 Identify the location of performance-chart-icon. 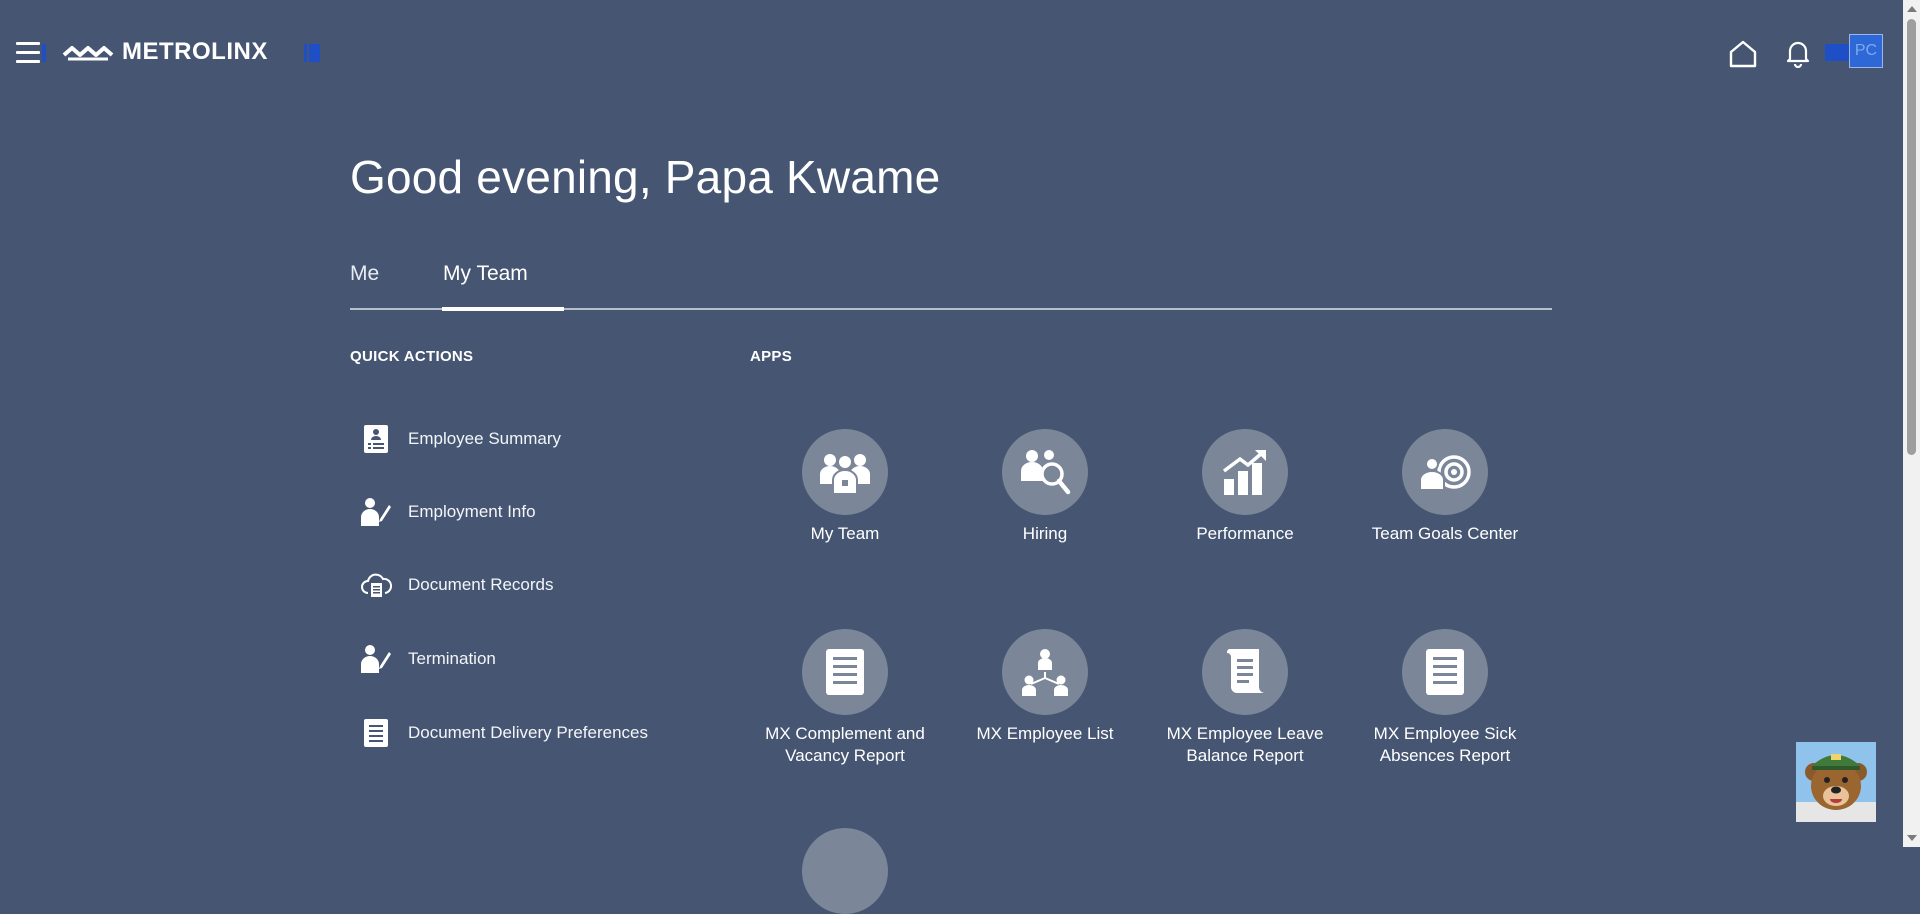
(1245, 472).